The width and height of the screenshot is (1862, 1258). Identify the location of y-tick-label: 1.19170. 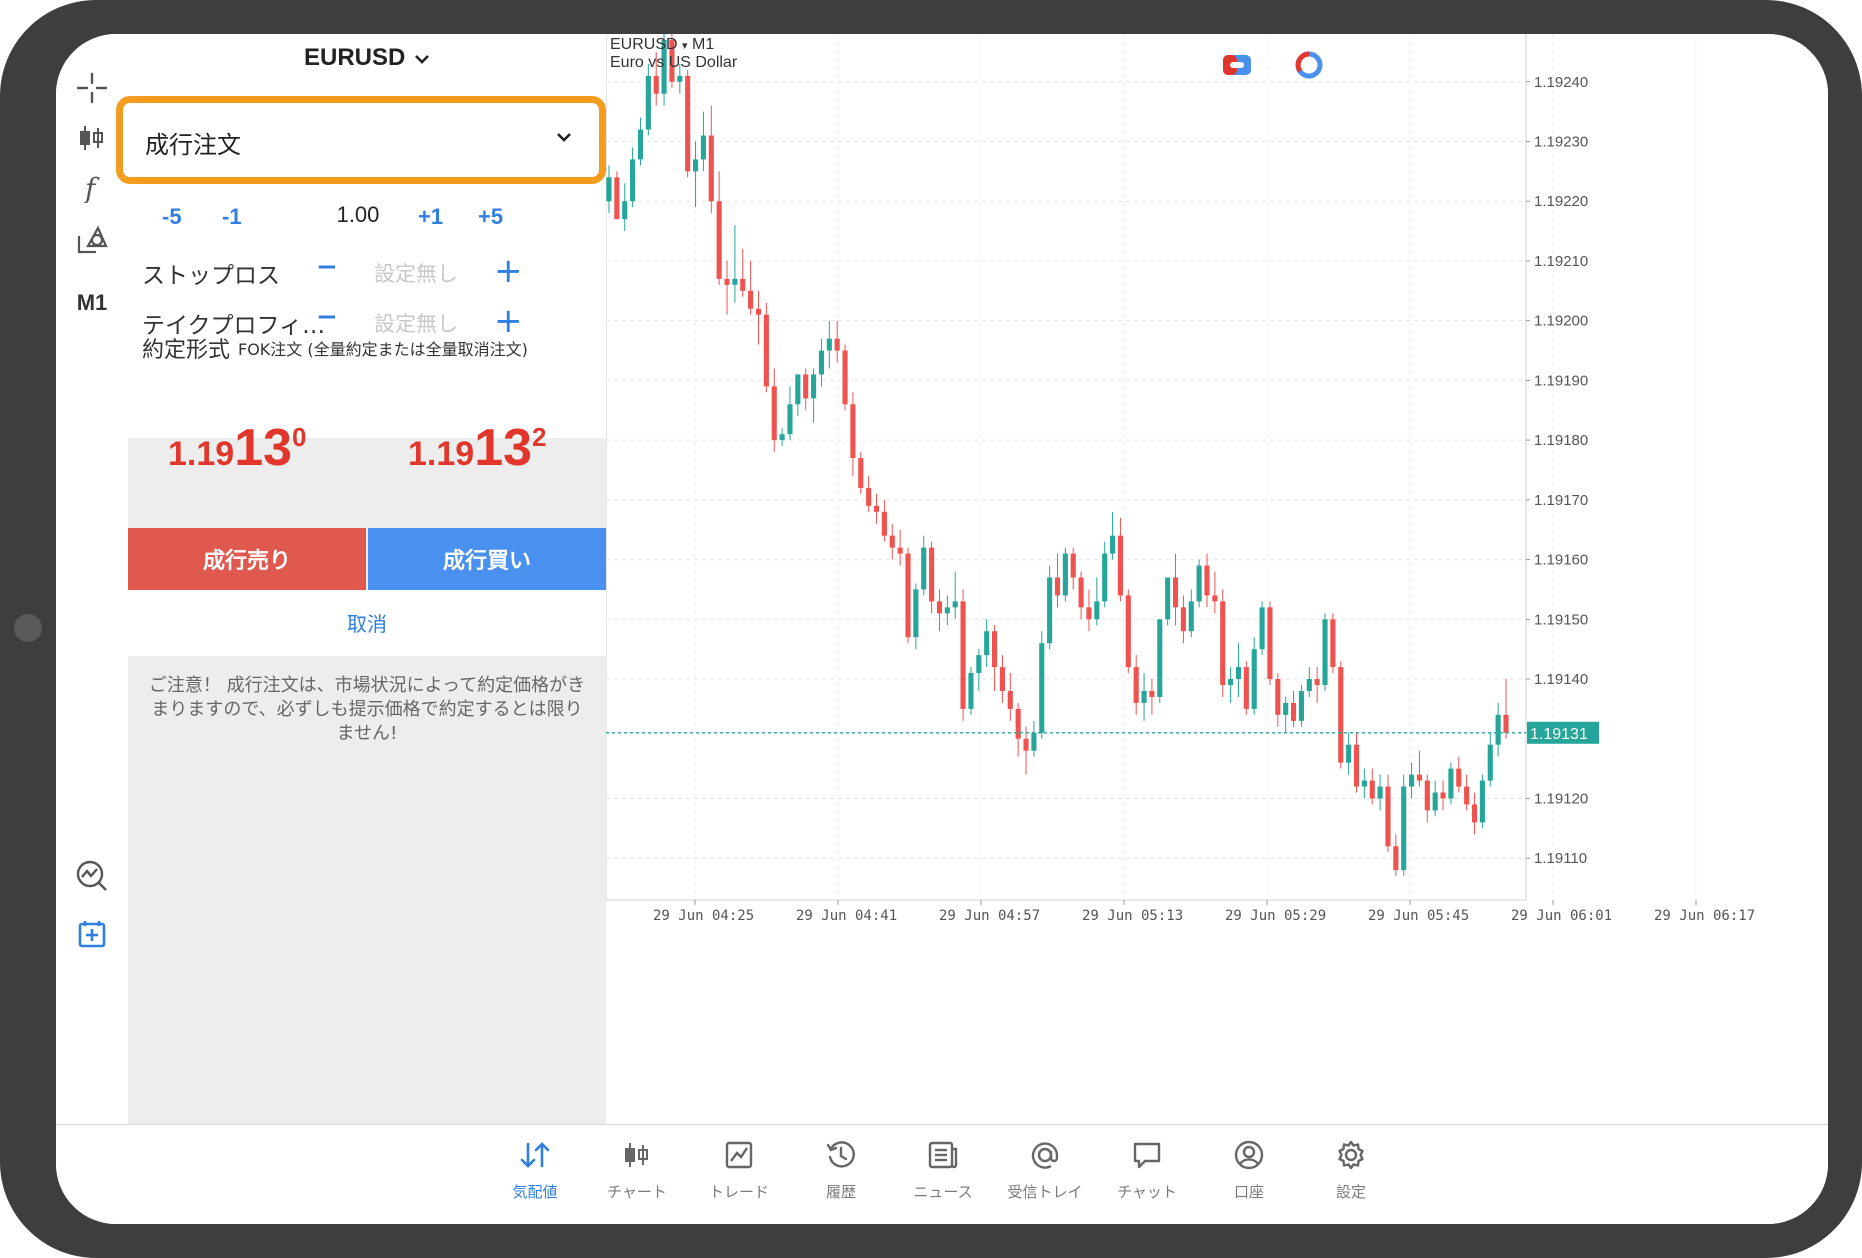
(1561, 500).